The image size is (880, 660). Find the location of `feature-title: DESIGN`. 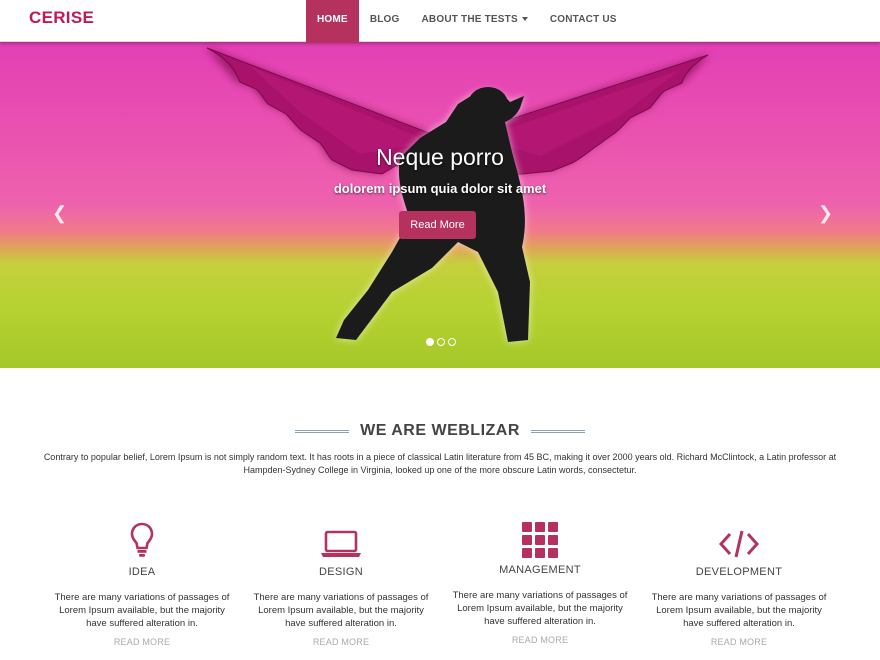

feature-title: DESIGN is located at coordinates (341, 572).